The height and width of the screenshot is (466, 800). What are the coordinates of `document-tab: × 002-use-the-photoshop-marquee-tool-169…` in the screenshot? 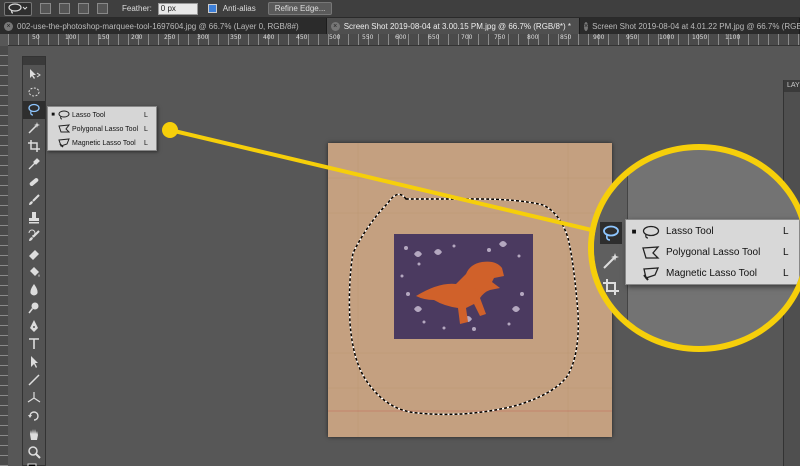 It's located at (163, 26).